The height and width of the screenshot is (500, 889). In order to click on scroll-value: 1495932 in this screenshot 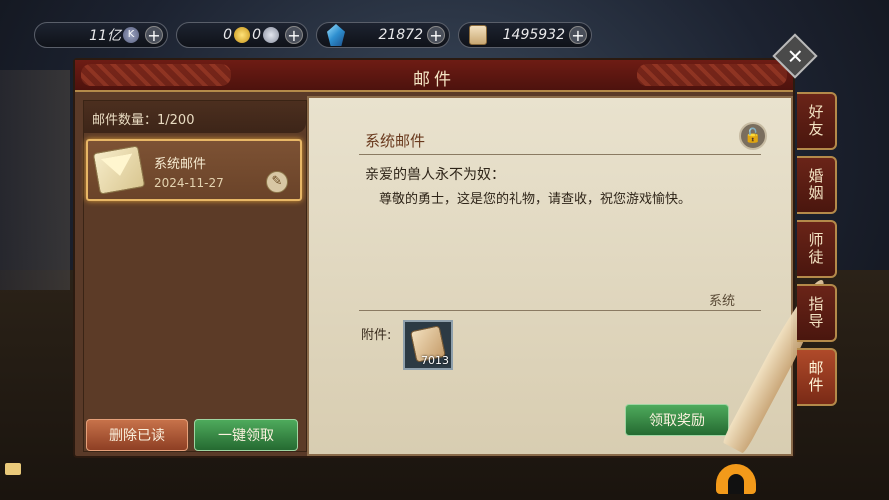, I will do `click(533, 35)`.